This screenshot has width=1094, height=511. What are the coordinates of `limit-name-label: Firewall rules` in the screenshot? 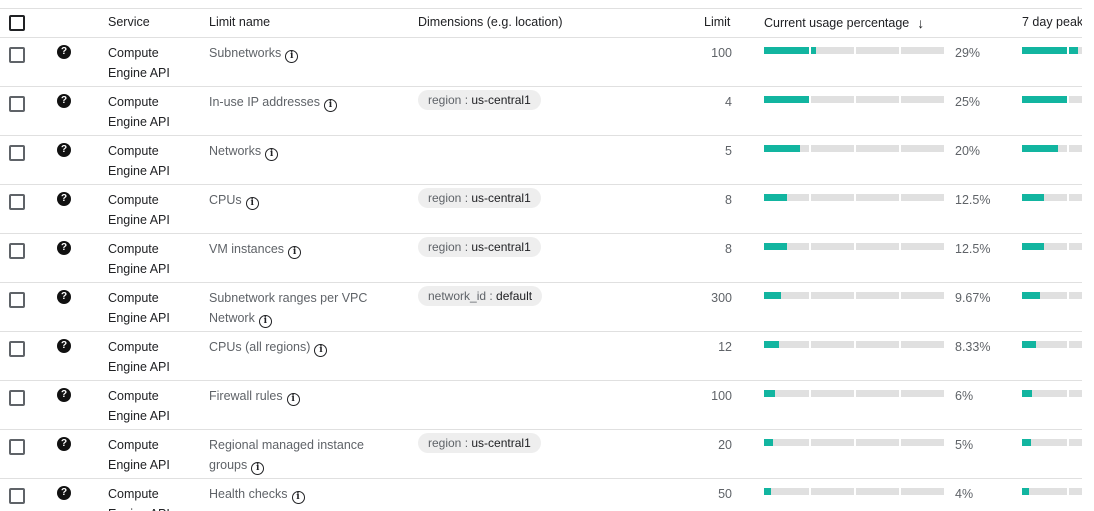 It's located at (246, 396).